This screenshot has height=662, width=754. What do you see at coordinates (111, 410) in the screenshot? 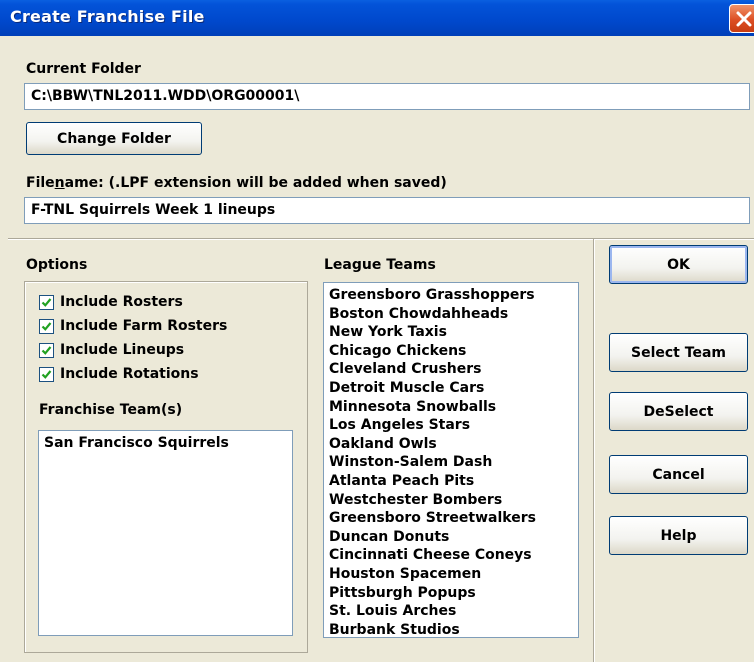
I see `franchise-teams-label: Franchise Team(s)` at bounding box center [111, 410].